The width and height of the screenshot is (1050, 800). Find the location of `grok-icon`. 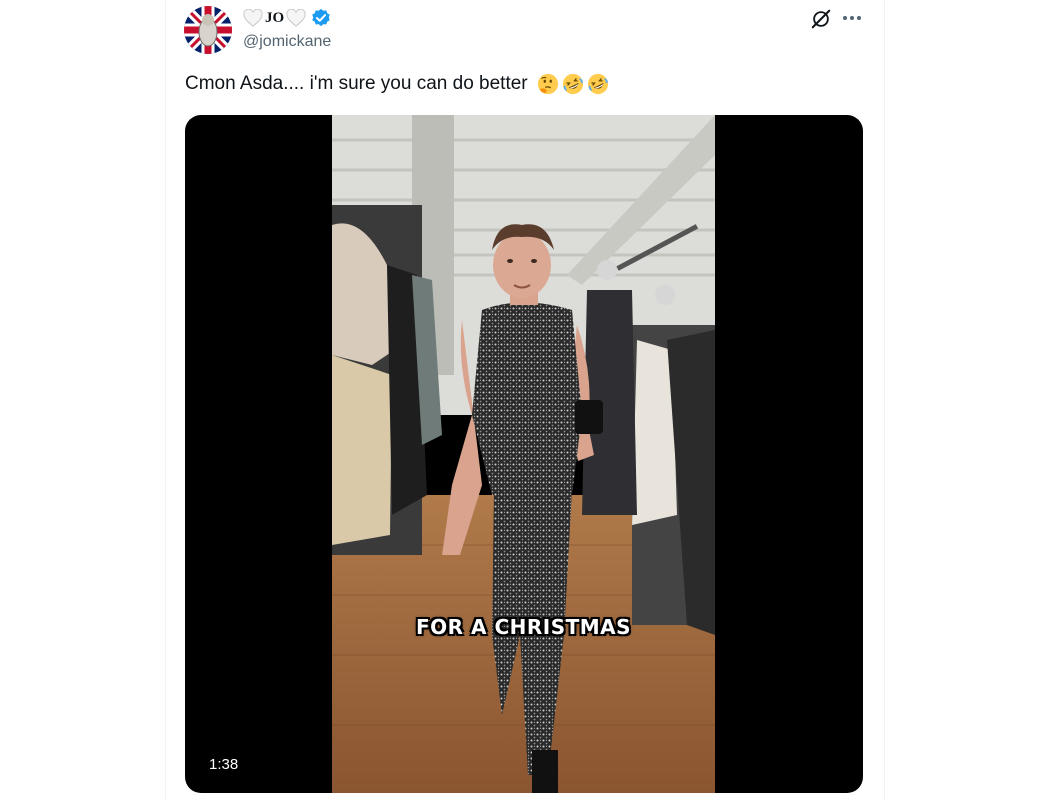

grok-icon is located at coordinates (821, 19).